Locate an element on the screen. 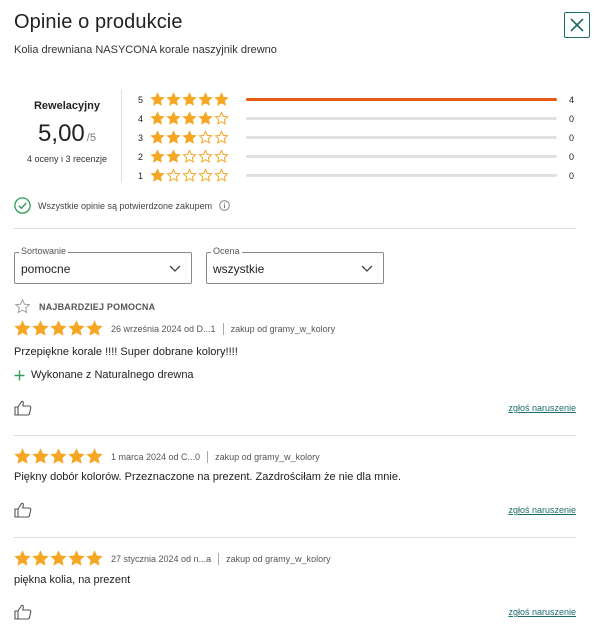 This screenshot has height=628, width=596. rating-distribution: 5440302010 is located at coordinates (358, 137).